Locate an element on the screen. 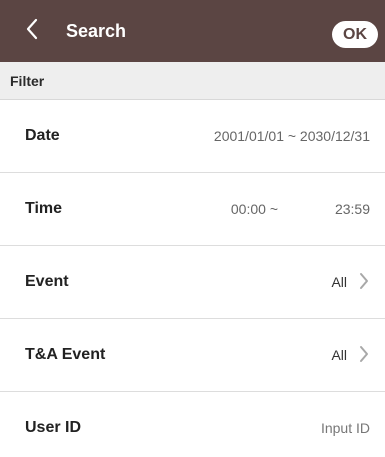 This screenshot has width=385, height=457. event-label: Event is located at coordinates (47, 281).